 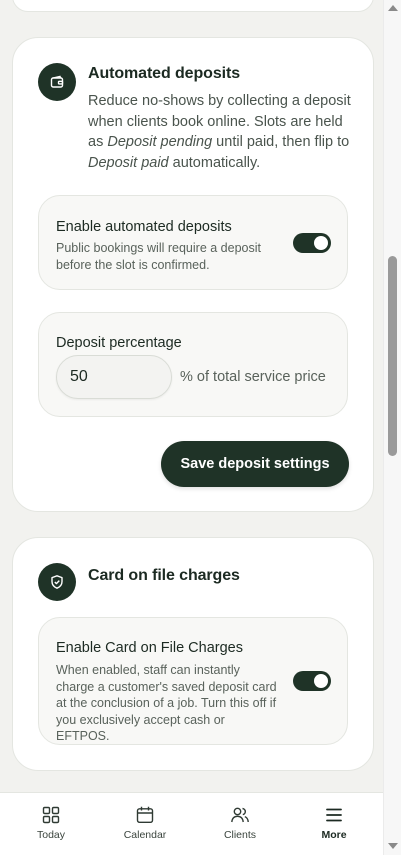 What do you see at coordinates (145, 814) in the screenshot?
I see `calendar-icon` at bounding box center [145, 814].